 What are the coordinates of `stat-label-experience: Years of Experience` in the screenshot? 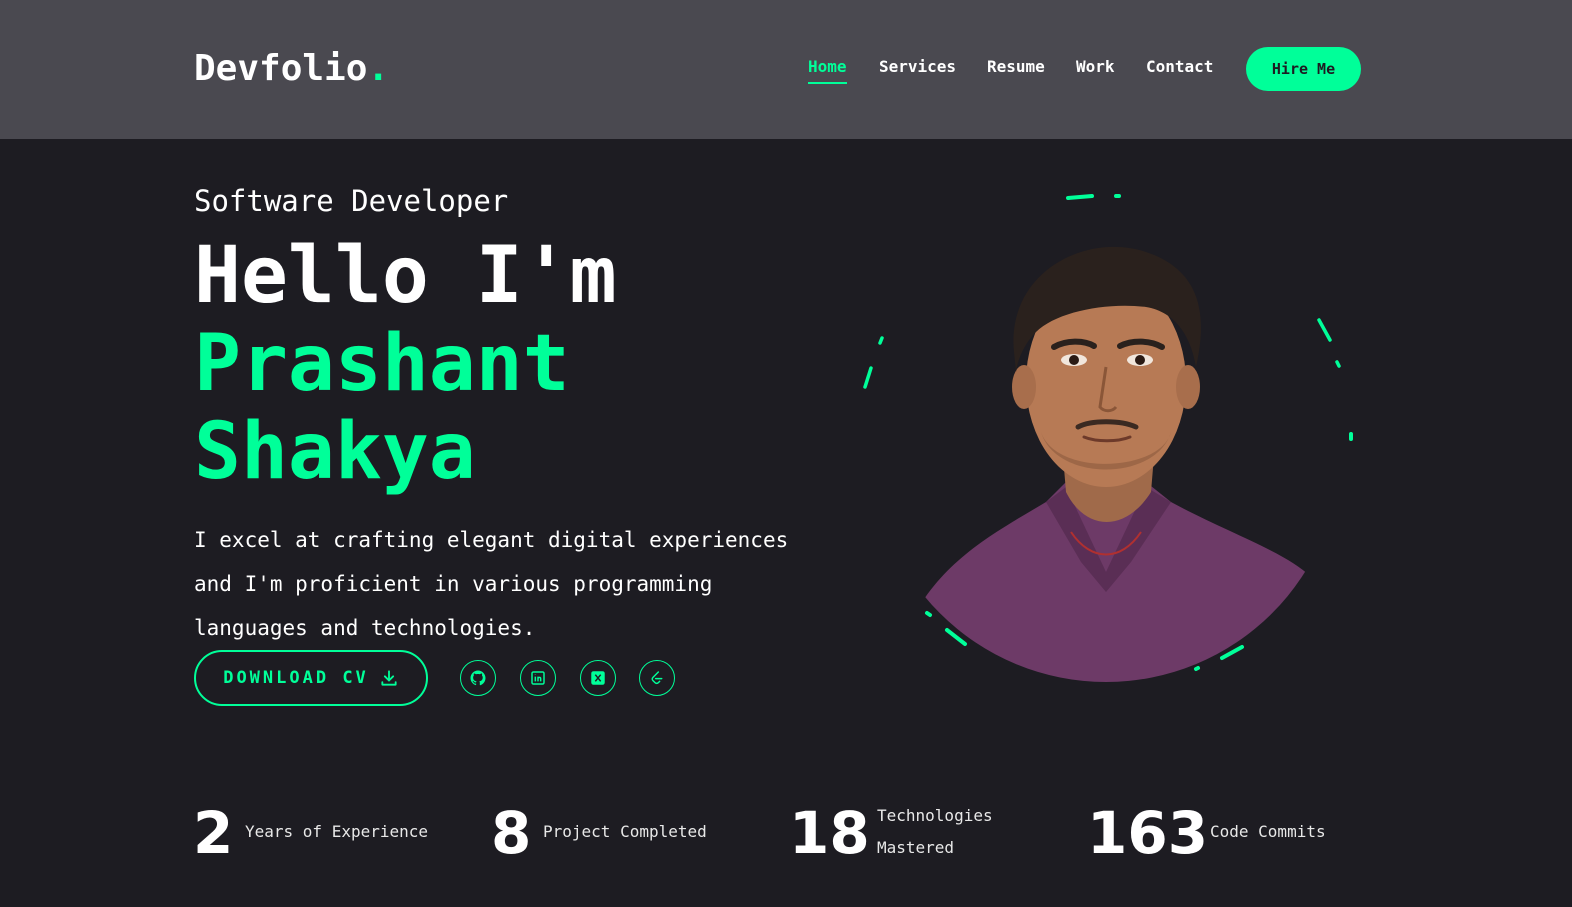 It's located at (337, 831).